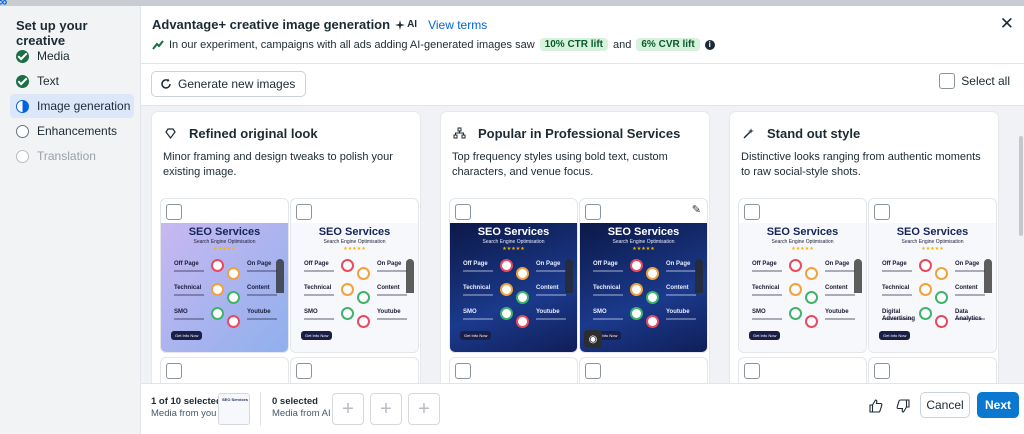 This screenshot has width=1024, height=434. I want to click on selected-media-thumbnail: SEO Services, so click(234, 409).